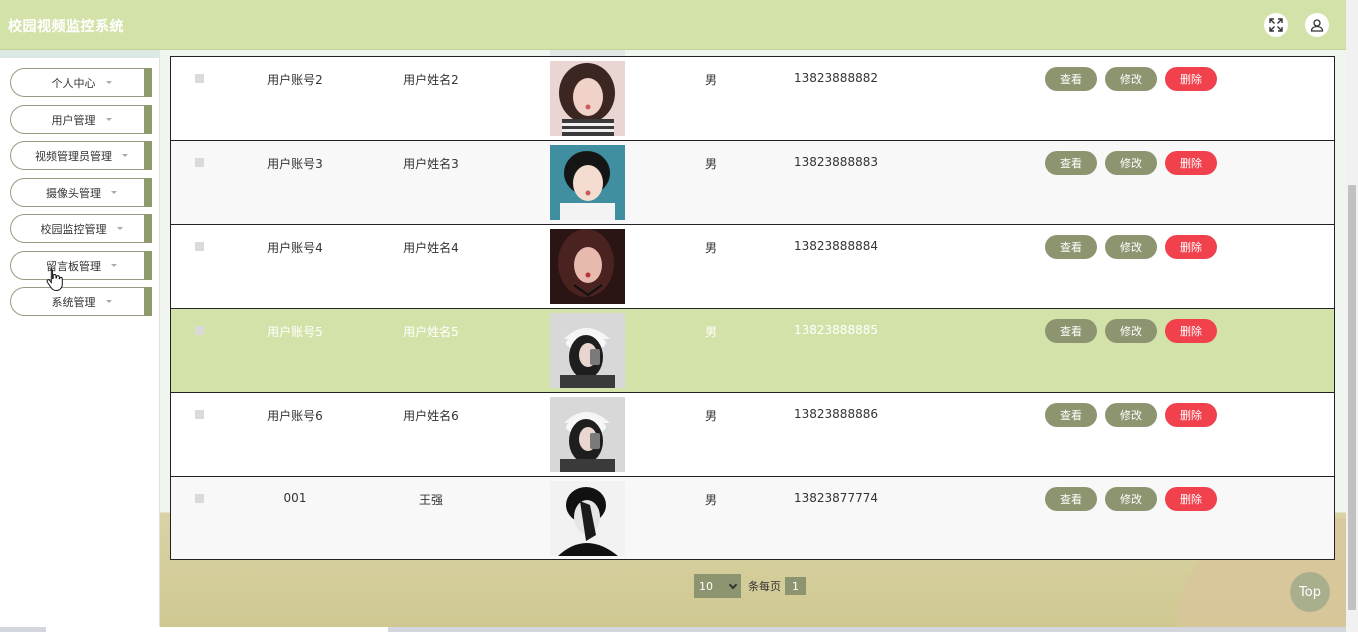 This screenshot has height=632, width=1358. What do you see at coordinates (836, 246) in the screenshot?
I see `cell-phone: 13823888884` at bounding box center [836, 246].